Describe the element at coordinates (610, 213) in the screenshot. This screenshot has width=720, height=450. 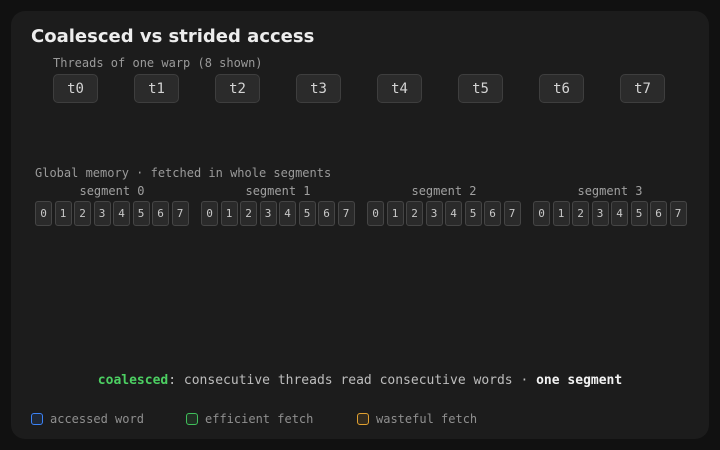
I see `segment-words-3: 0 1 2 3 4 5 6 7` at that location.